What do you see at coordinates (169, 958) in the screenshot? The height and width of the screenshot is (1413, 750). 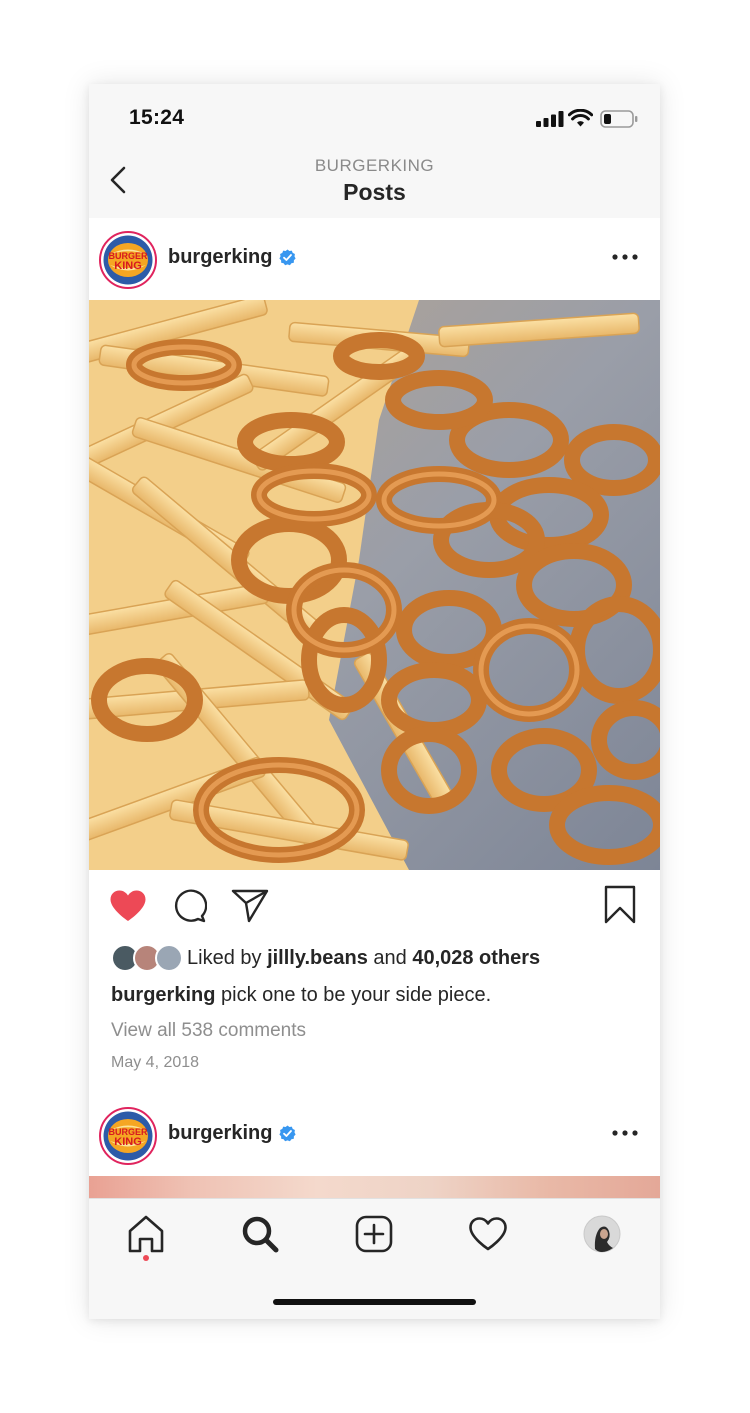 I see `liker-avatar` at bounding box center [169, 958].